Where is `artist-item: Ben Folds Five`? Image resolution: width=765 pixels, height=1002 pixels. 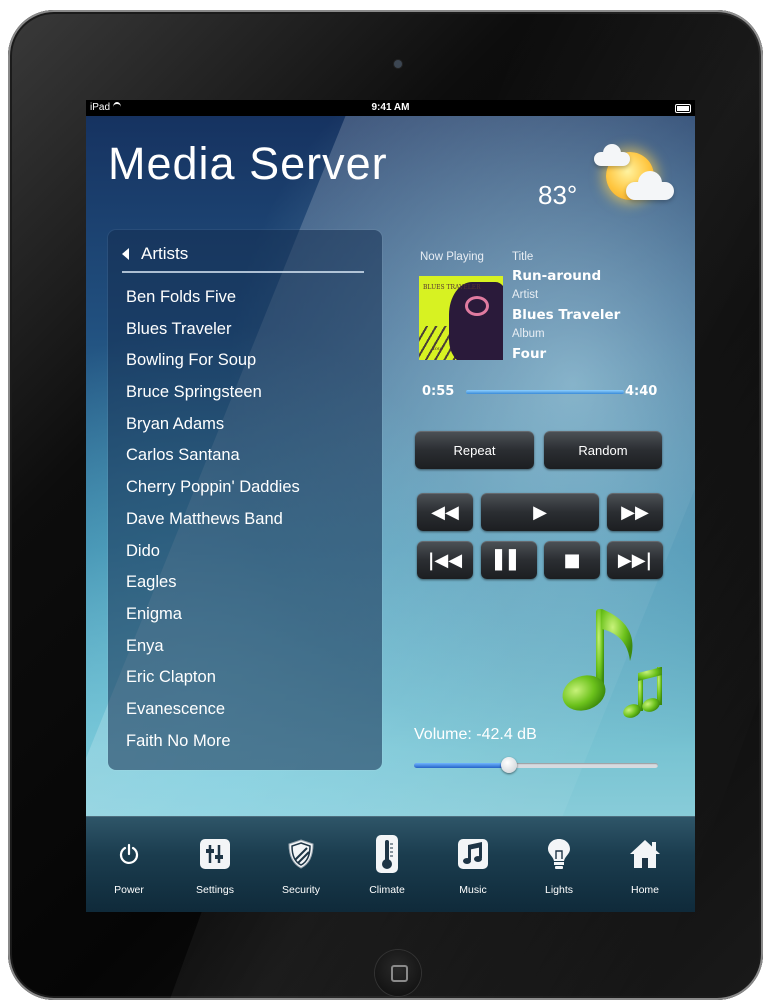
artist-item: Ben Folds Five is located at coordinates (213, 302).